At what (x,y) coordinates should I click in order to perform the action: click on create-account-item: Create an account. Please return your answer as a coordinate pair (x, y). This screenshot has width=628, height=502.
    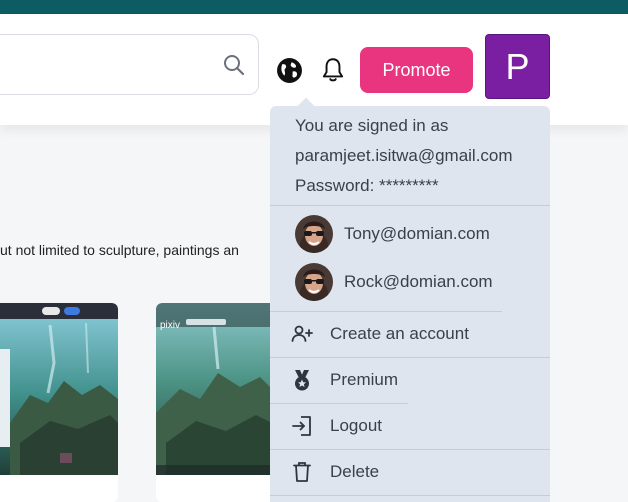
    Looking at the image, I should click on (379, 334).